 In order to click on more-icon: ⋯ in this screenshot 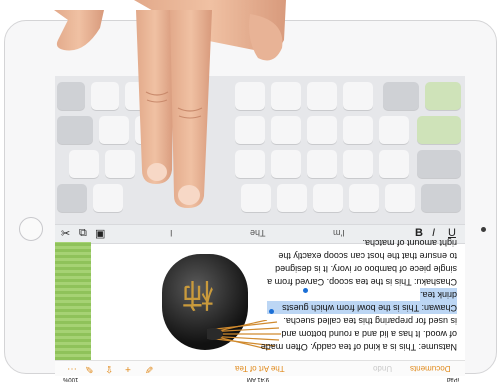, I will do `click(72, 368)`.